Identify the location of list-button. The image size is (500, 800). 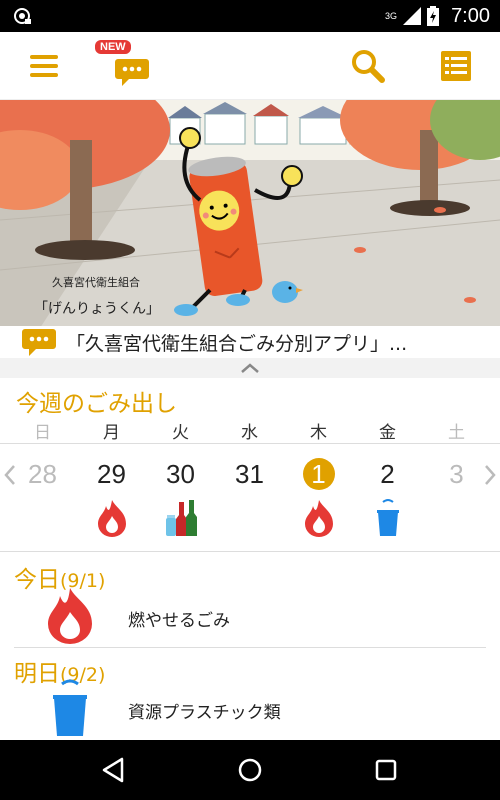
(456, 66).